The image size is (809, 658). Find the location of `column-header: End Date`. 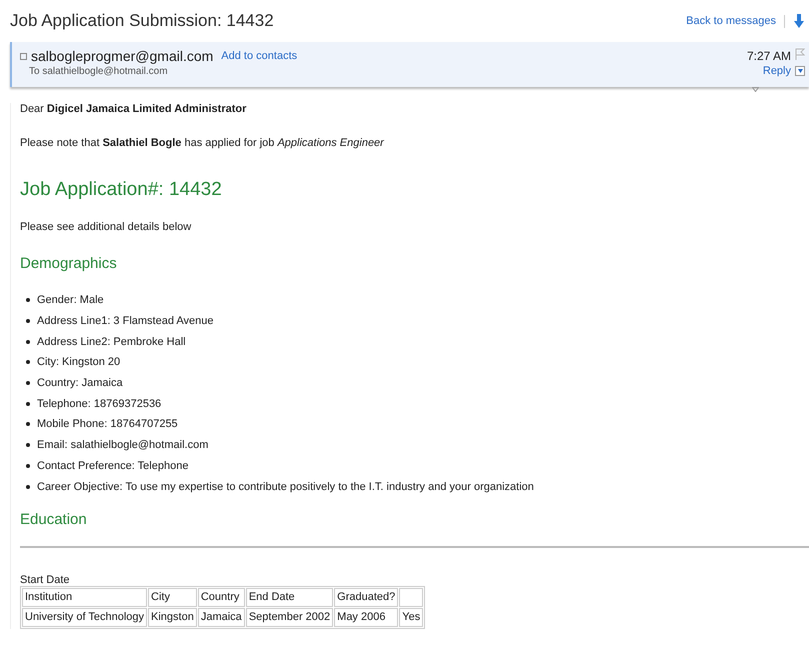

column-header: End Date is located at coordinates (290, 597).